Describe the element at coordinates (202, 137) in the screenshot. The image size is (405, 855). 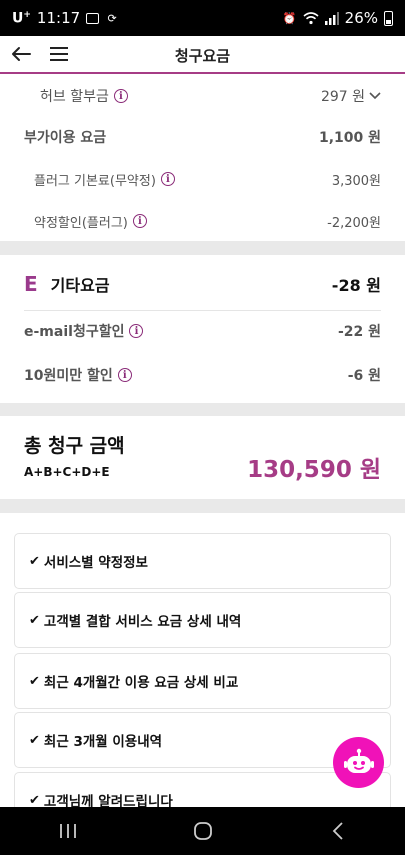
I see `extra-usage-row: 부가이용 요금 1,100 원` at that location.